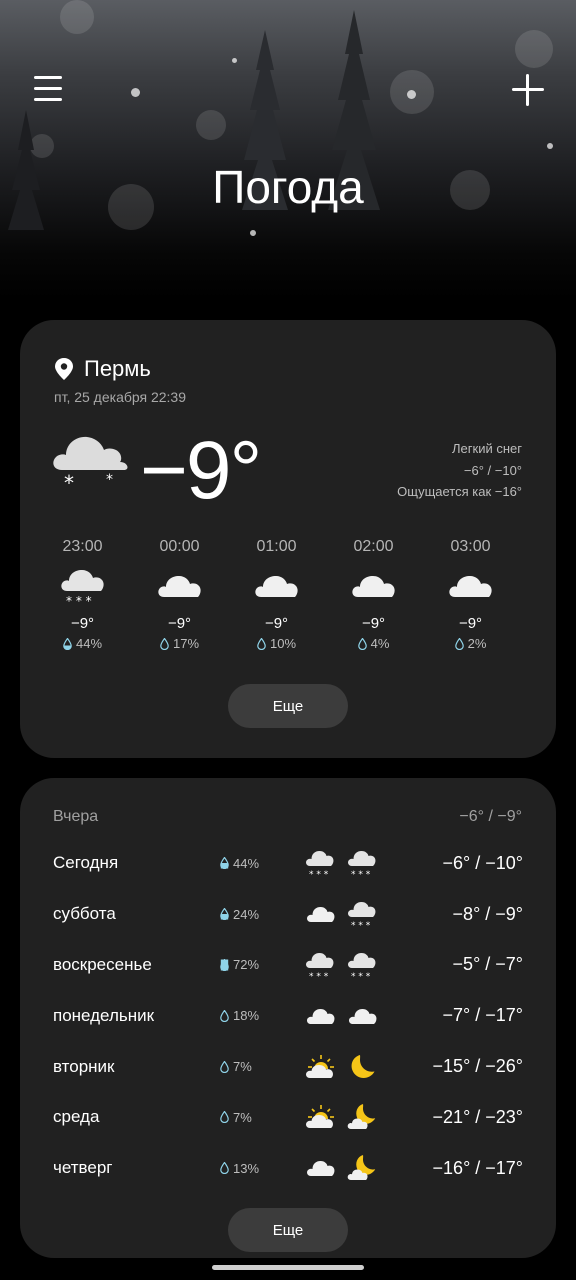 This screenshot has width=576, height=1280. Describe the element at coordinates (321, 1117) in the screenshot. I see `sun-cloud-icon` at that location.